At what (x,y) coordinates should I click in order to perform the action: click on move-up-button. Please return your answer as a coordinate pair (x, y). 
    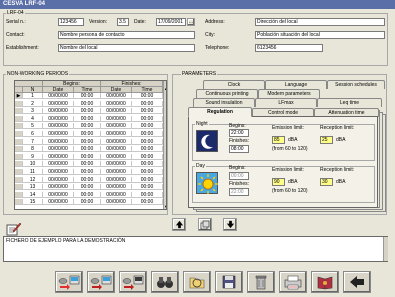
    Looking at the image, I should click on (179, 224).